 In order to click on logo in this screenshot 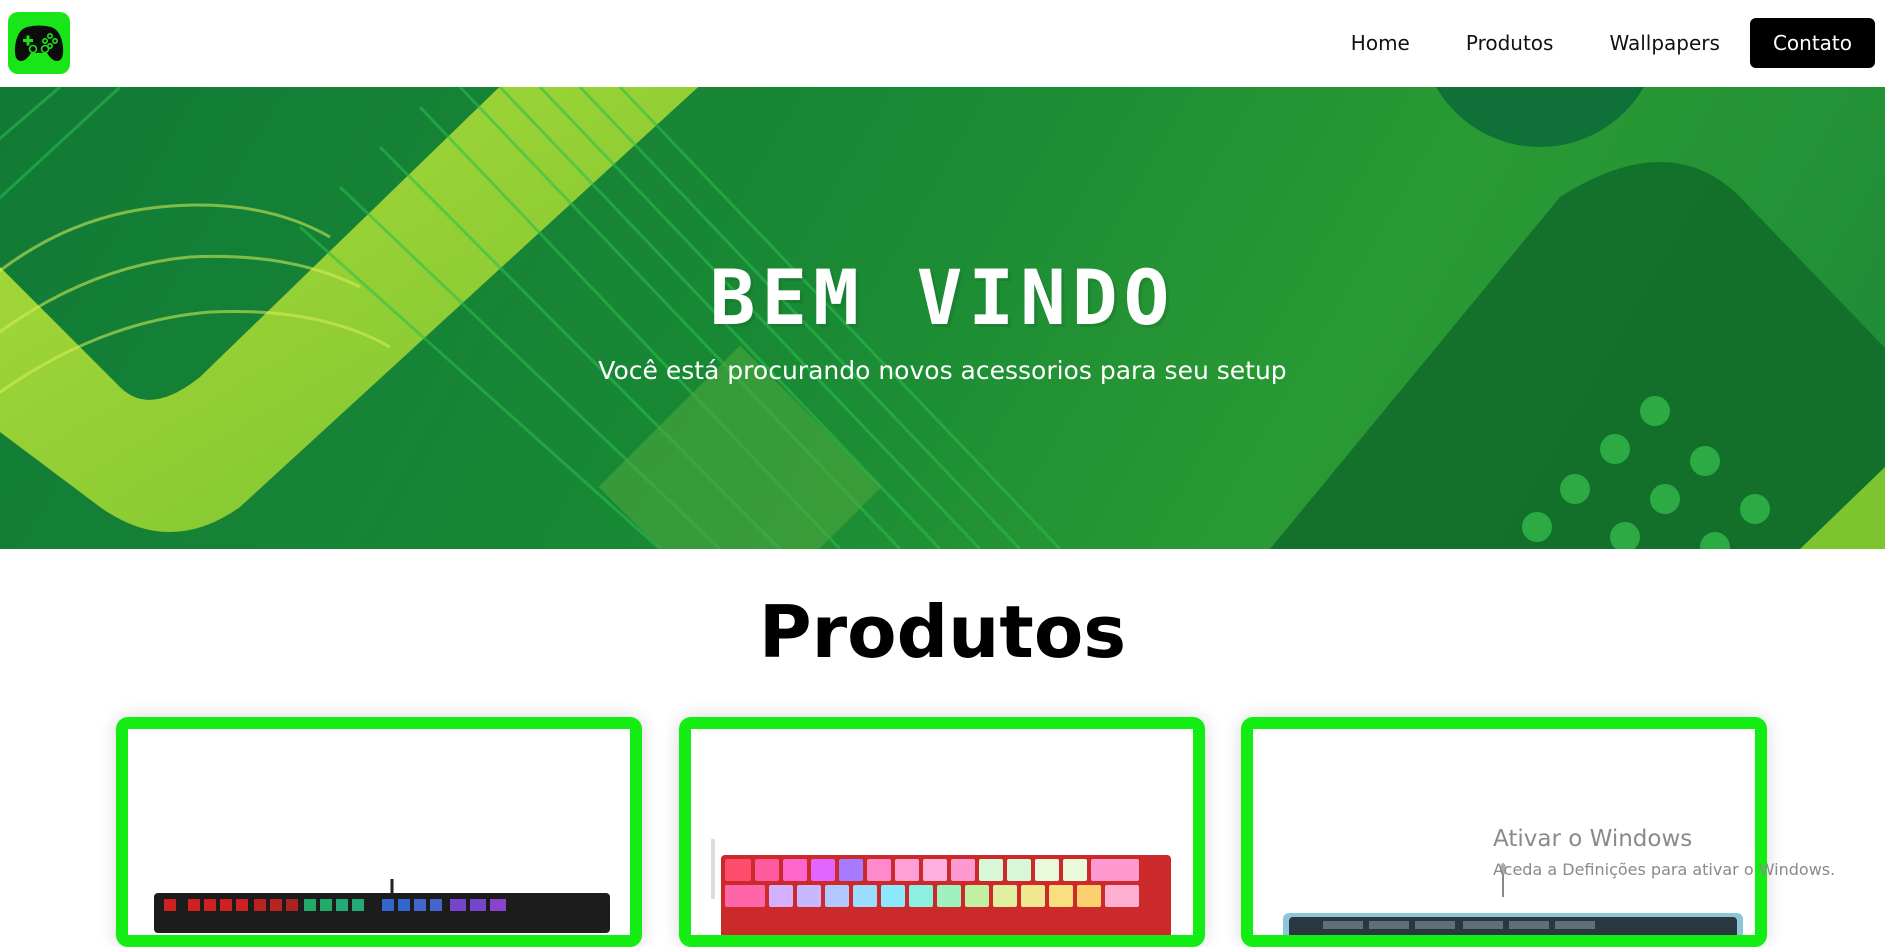, I will do `click(39, 43)`.